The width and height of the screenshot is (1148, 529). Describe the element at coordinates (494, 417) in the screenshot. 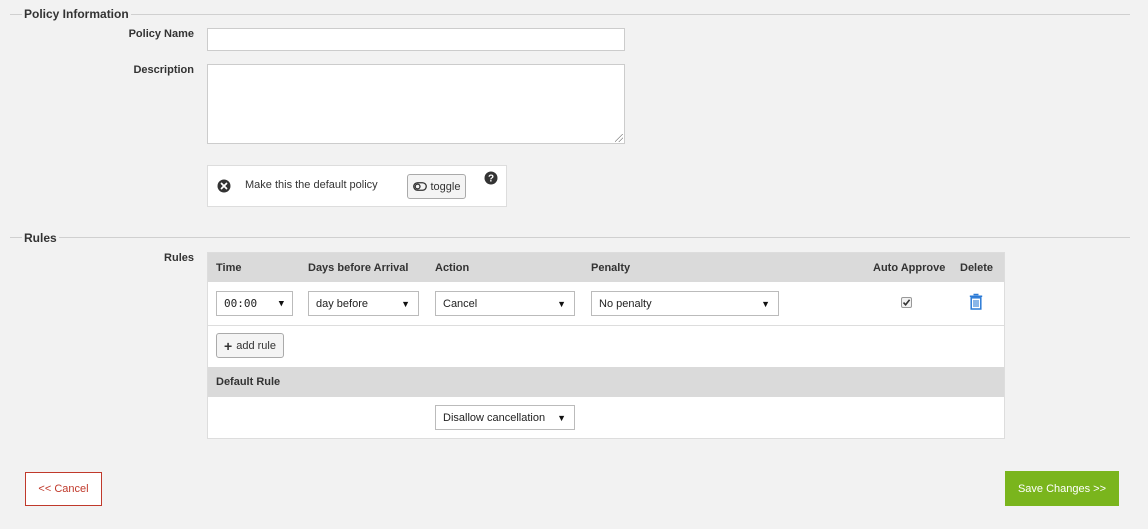

I see `default-rule-select-value: Disallow cancellation` at that location.